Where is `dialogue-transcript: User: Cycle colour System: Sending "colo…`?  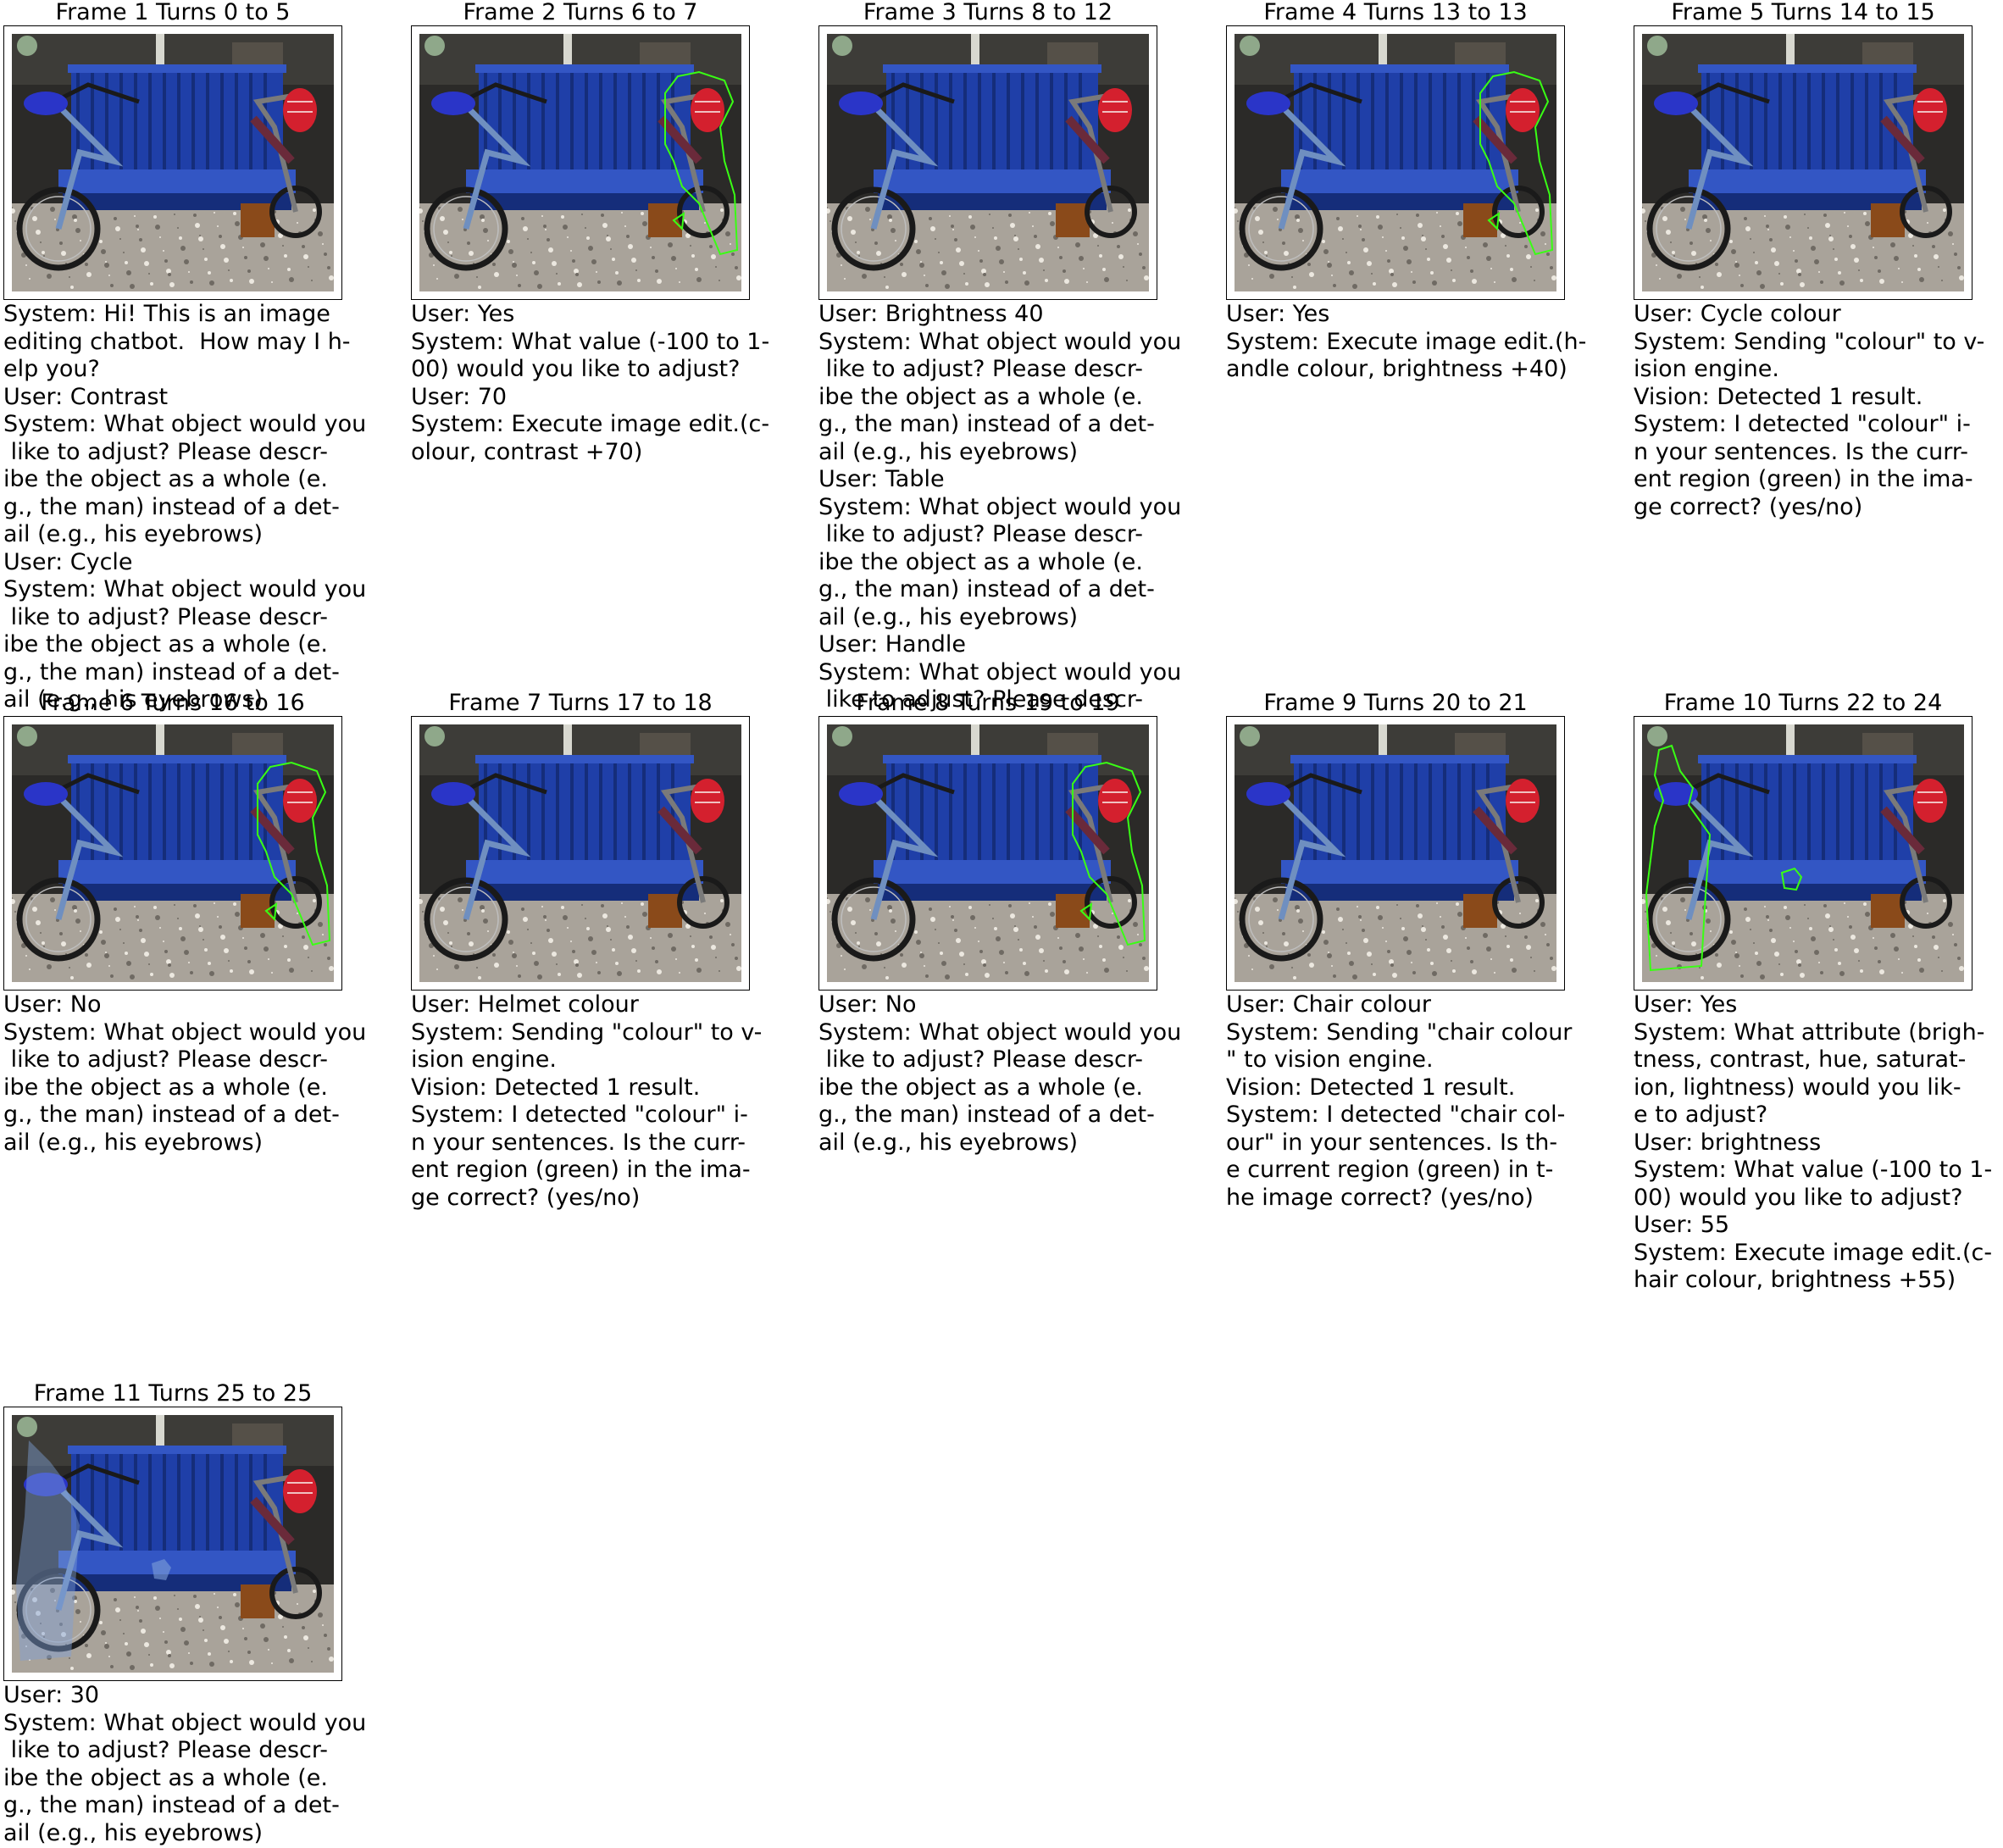
dialogue-transcript: User: Cycle colour System: Sending "colo… is located at coordinates (1809, 410).